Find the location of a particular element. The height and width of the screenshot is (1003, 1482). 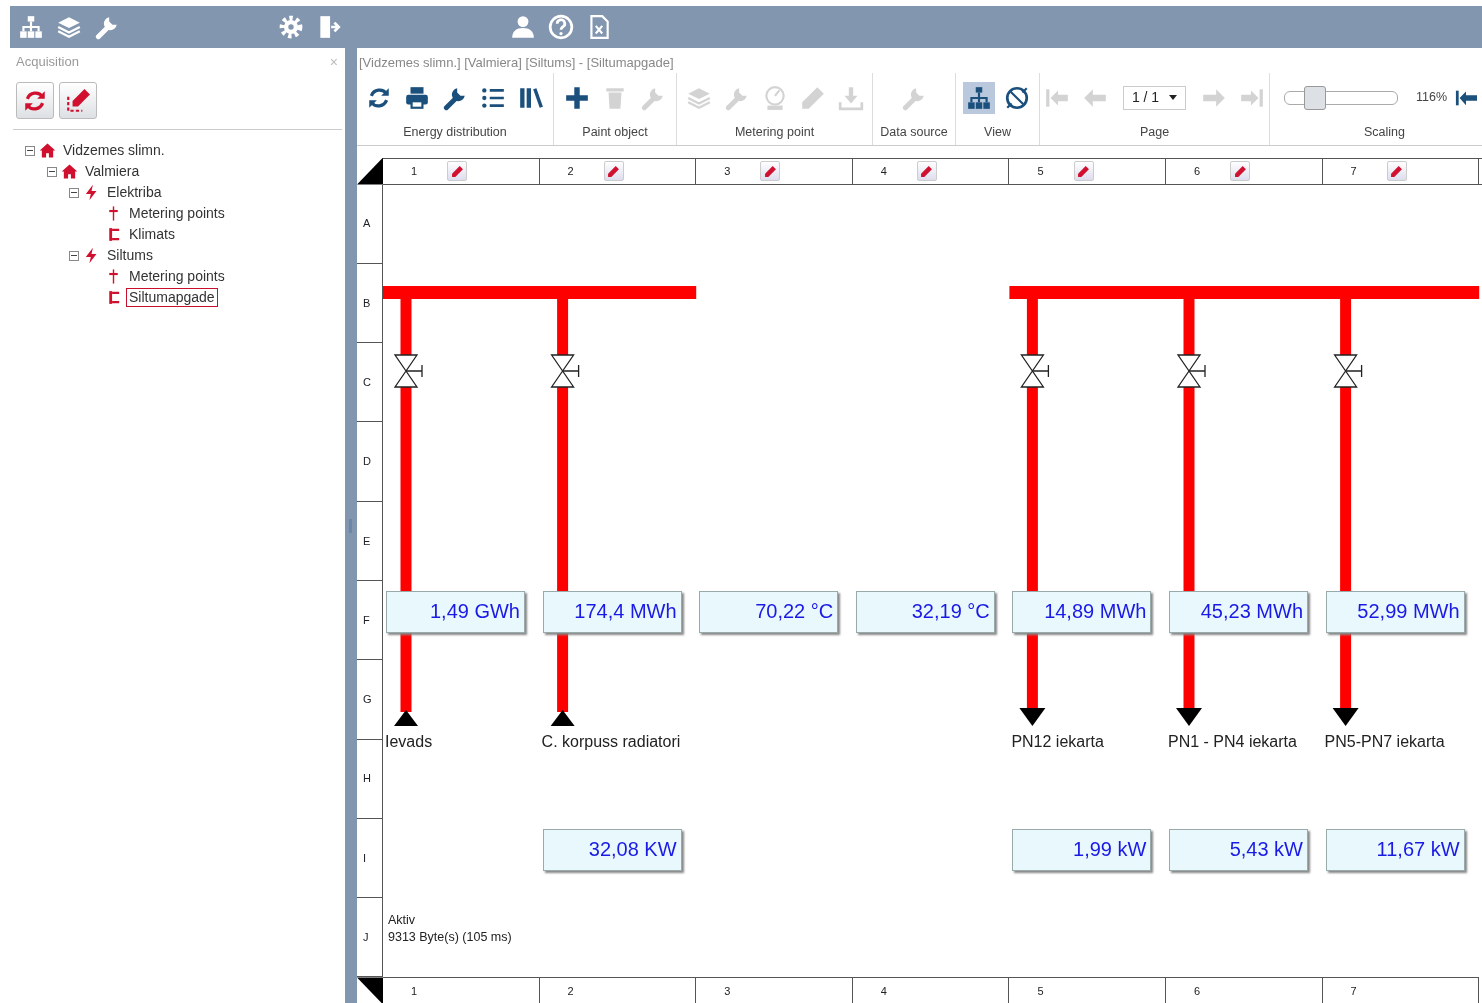

group-label: Energy distribution is located at coordinates (455, 132).